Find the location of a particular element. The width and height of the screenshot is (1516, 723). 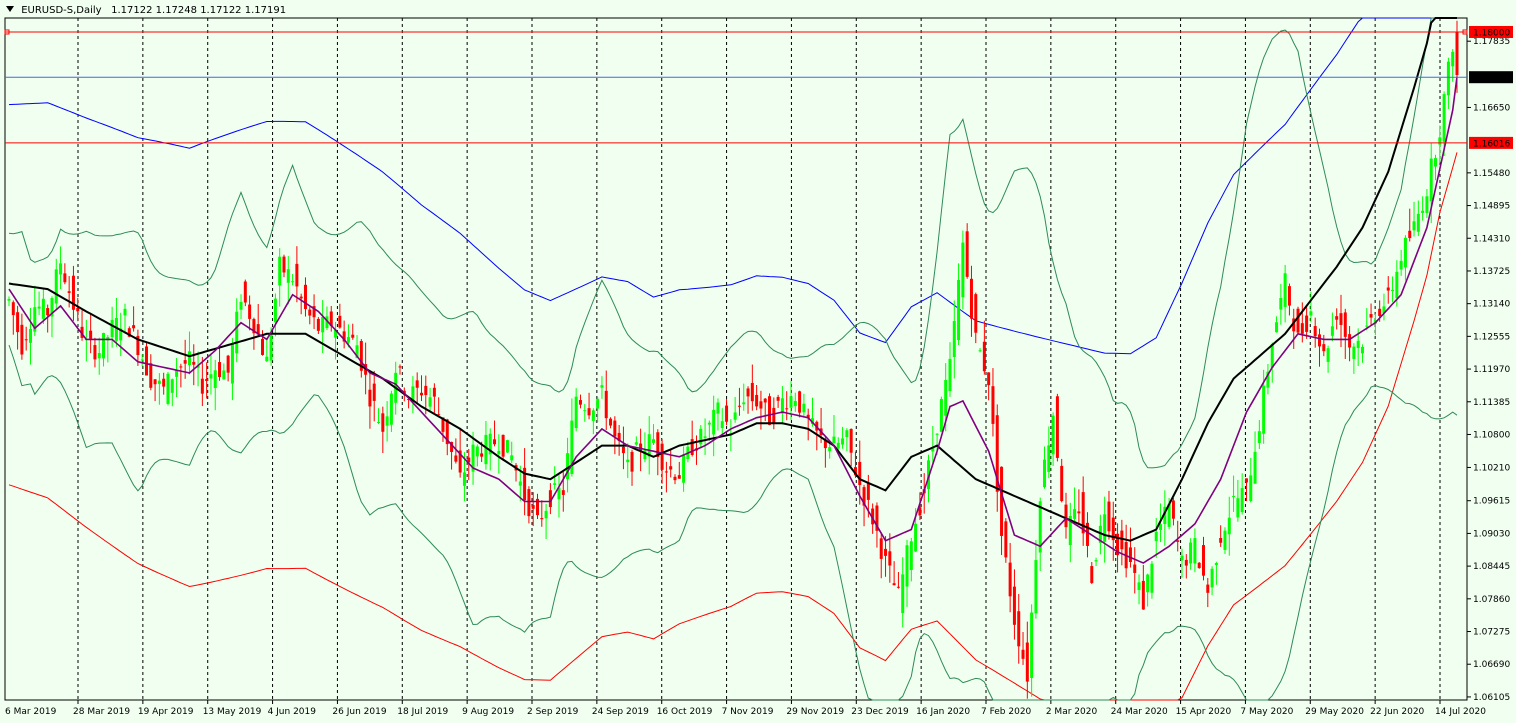

y-tick-label: 1.07860 is located at coordinates (1491, 600).